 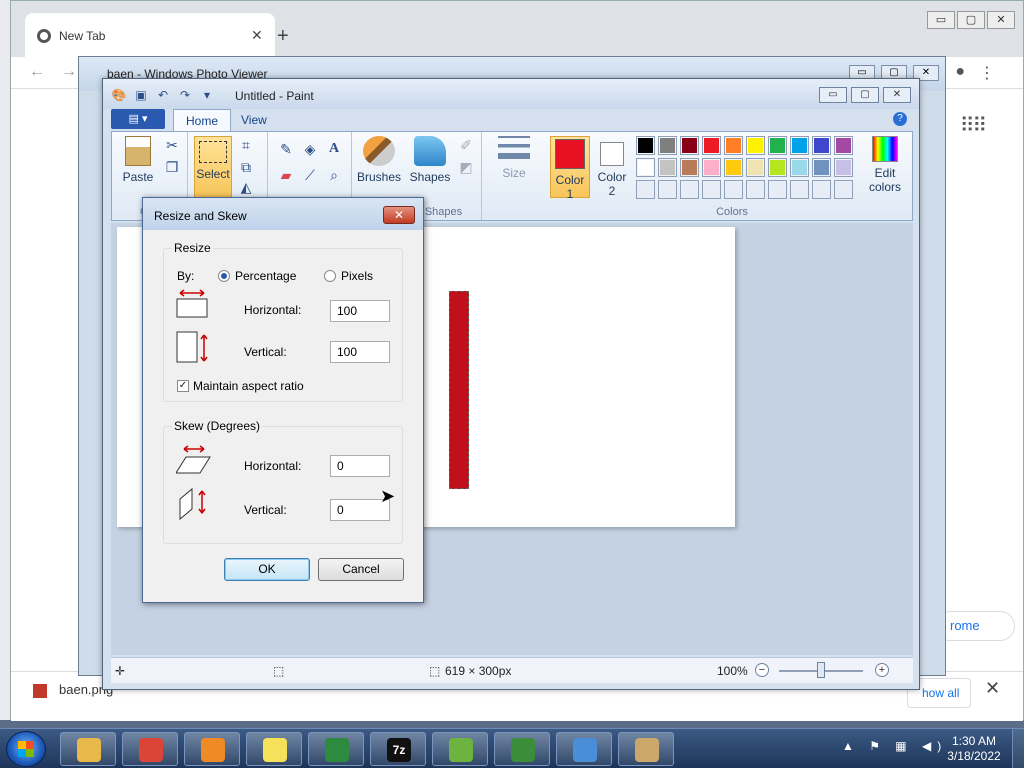 I want to click on close-tab-icon: ✕, so click(x=257, y=35).